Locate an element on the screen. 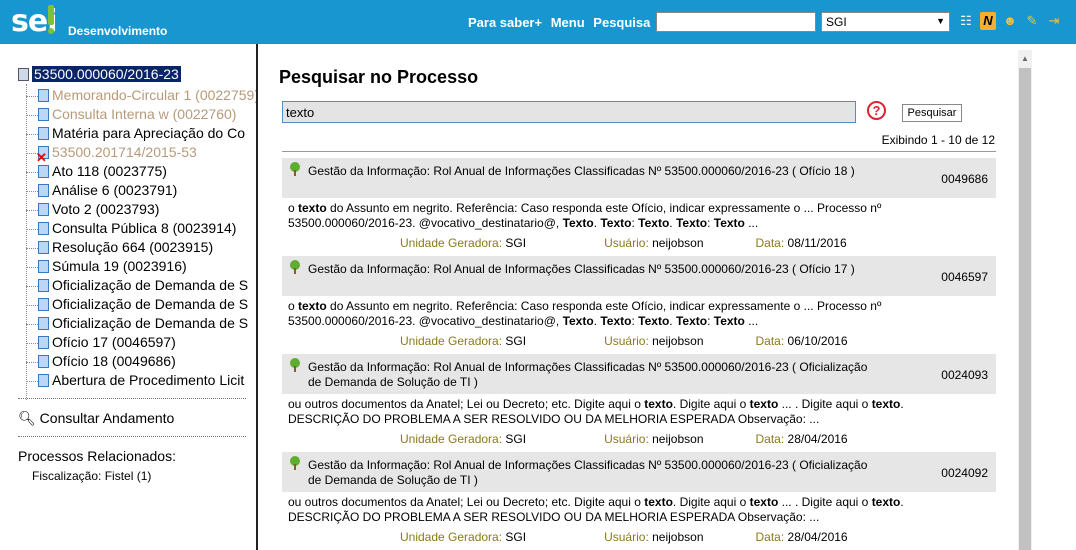 The image size is (1076, 550). tree-item-label: Abertura de Procedimento Licit is located at coordinates (148, 380).